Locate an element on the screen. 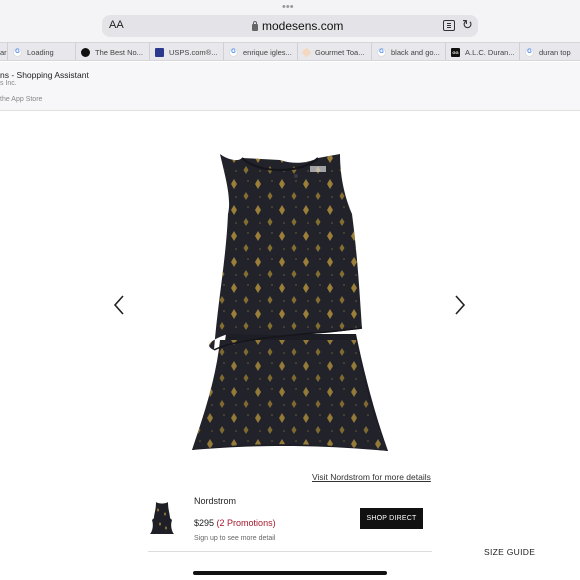  url-display: modesens.com is located at coordinates (297, 26).